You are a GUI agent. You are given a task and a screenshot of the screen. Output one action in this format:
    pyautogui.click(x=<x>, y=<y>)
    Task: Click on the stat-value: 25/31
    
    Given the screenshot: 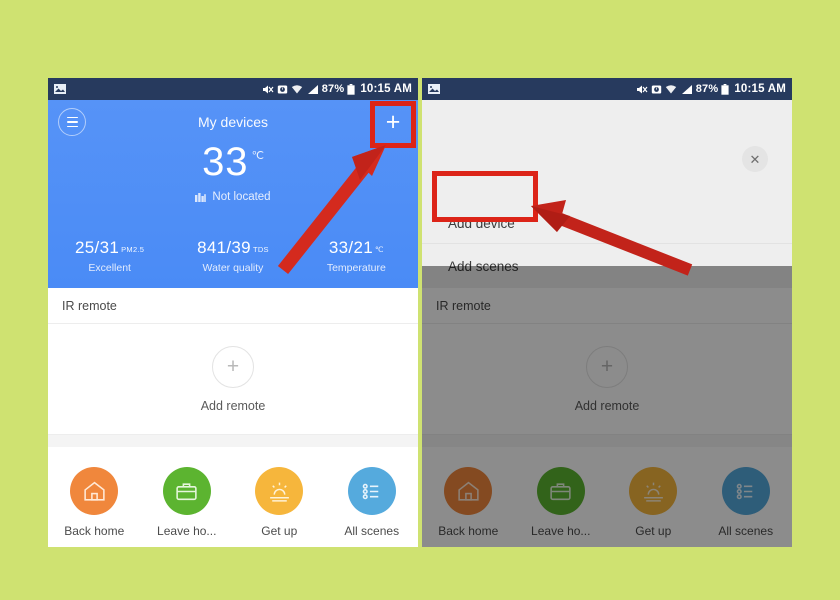 What is the action you would take?
    pyautogui.click(x=97, y=247)
    